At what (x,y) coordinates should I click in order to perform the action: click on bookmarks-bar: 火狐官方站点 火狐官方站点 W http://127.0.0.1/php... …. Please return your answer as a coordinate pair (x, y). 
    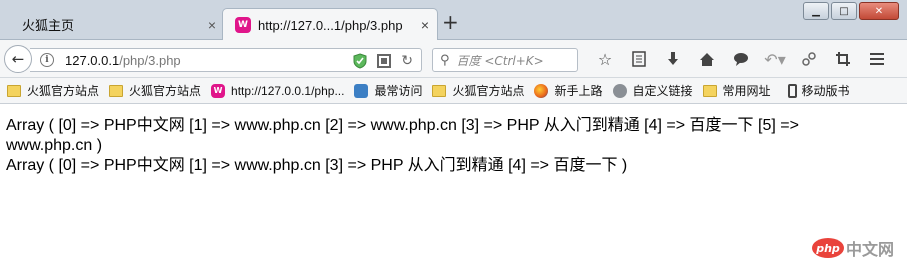
    Looking at the image, I should click on (453, 91).